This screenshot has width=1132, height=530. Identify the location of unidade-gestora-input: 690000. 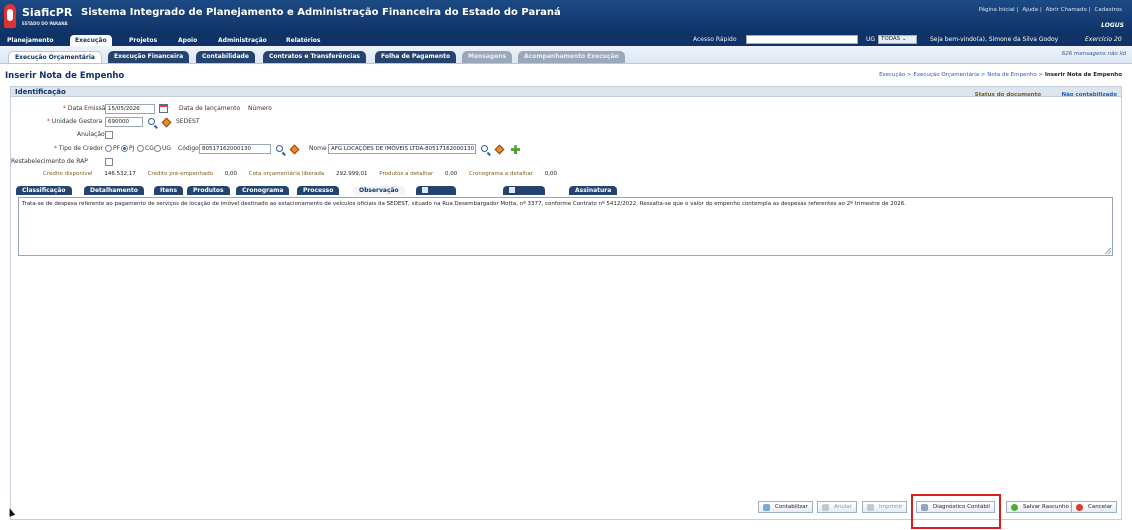
(124, 122).